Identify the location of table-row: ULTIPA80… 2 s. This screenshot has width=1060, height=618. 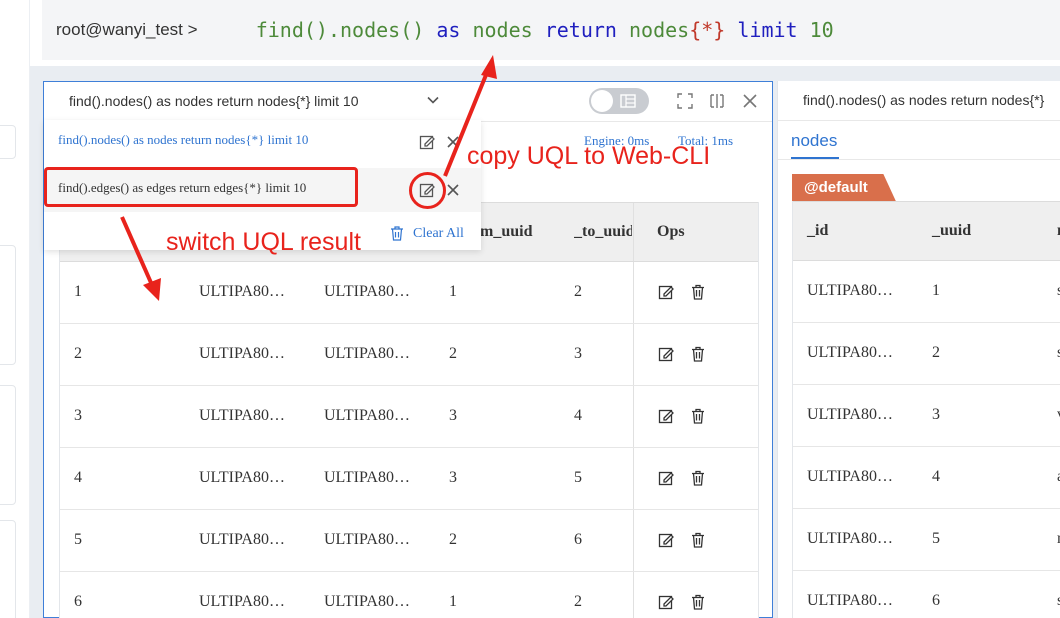
(926, 354).